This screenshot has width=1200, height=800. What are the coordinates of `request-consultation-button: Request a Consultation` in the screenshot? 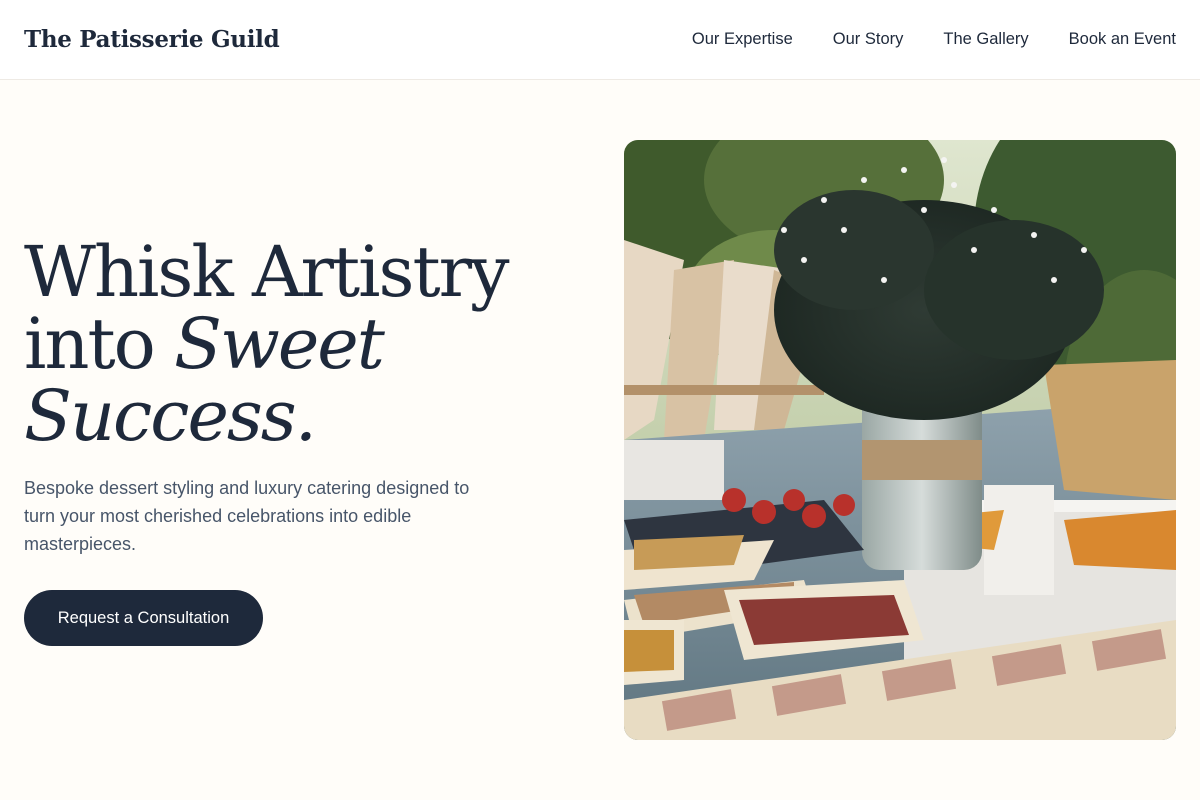 It's located at (143, 618).